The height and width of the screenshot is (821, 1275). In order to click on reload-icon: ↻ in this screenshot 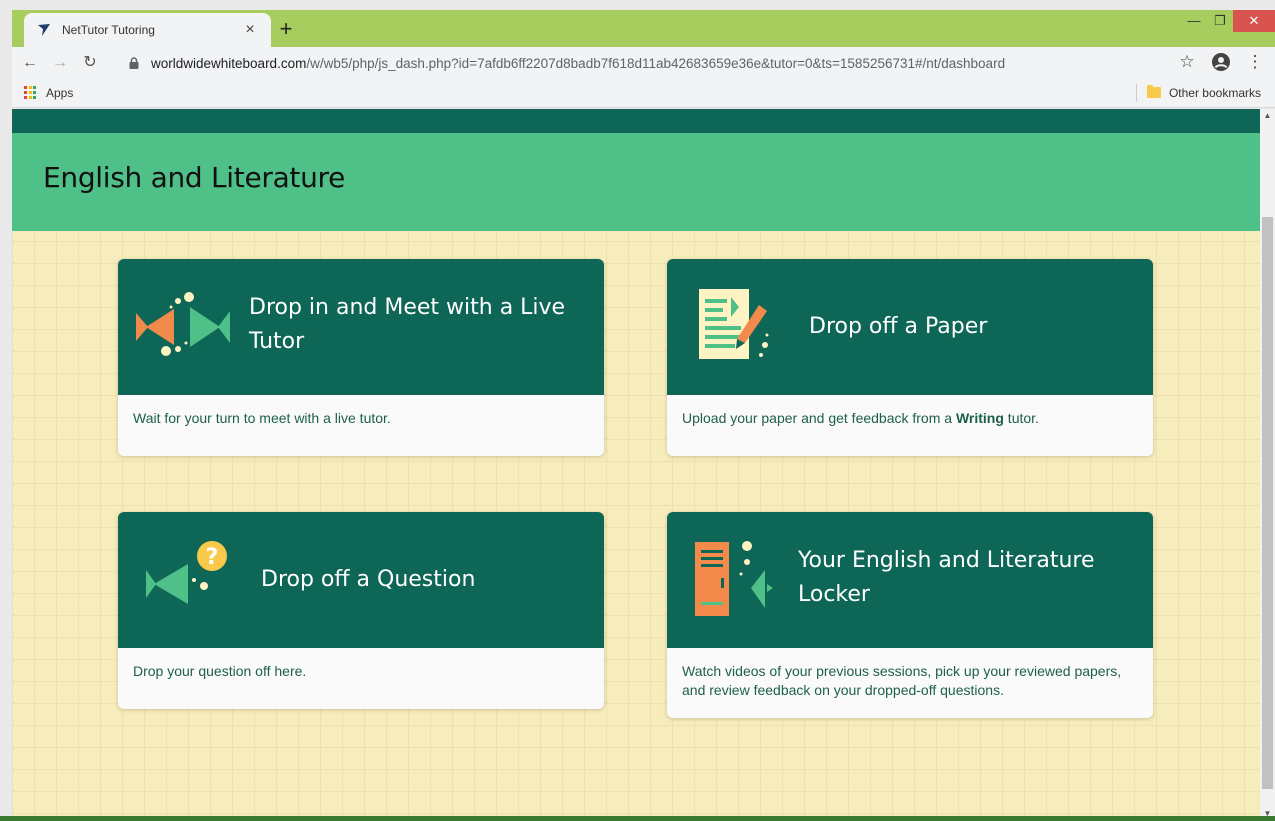, I will do `click(90, 63)`.